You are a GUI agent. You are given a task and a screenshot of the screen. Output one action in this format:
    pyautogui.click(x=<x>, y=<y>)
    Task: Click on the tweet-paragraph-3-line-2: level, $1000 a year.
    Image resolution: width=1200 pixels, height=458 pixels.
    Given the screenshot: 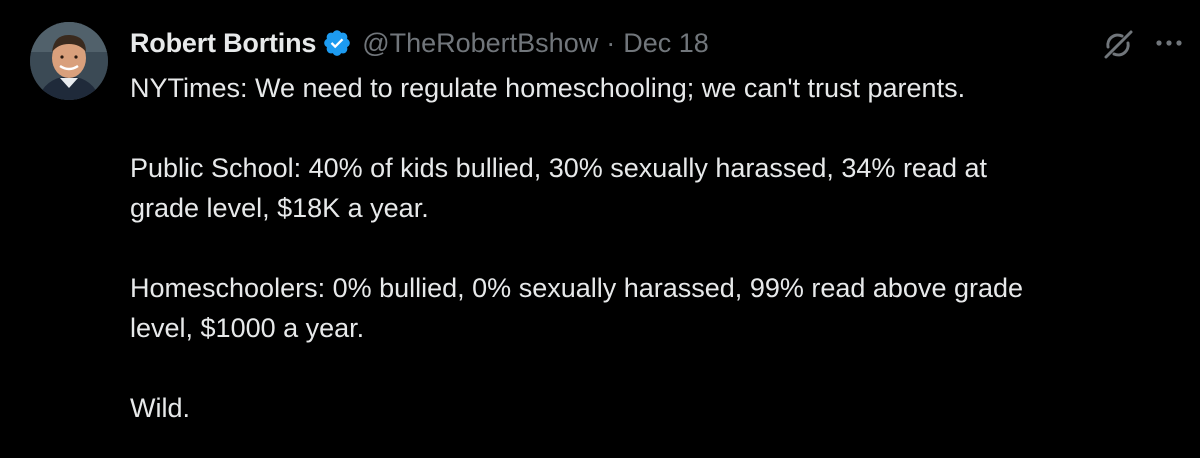 What is the action you would take?
    pyautogui.click(x=247, y=328)
    